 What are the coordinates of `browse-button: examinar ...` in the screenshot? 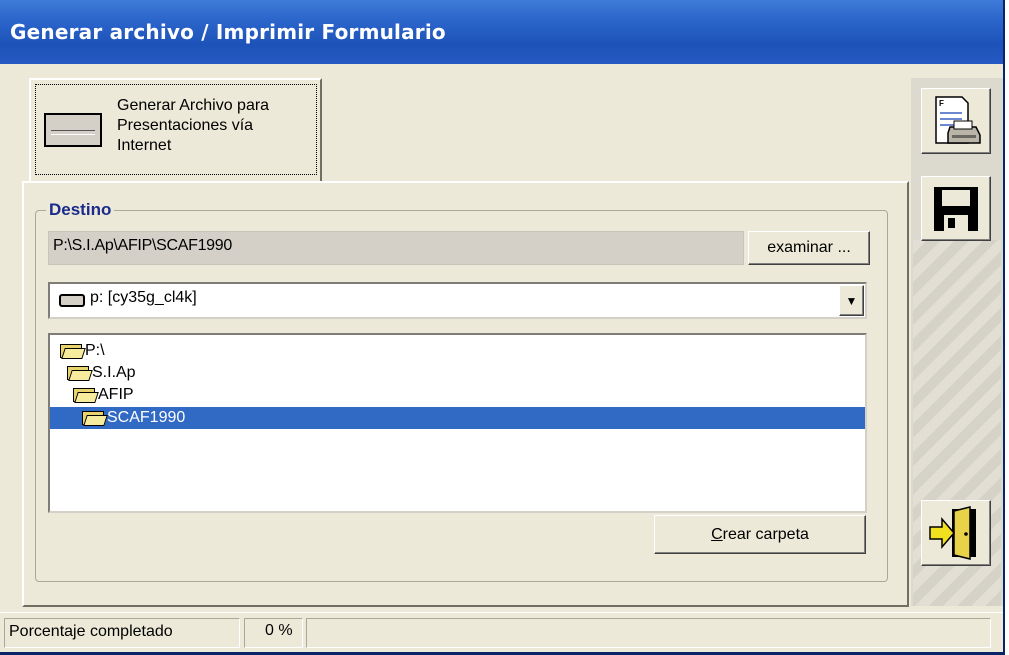 It's located at (809, 248).